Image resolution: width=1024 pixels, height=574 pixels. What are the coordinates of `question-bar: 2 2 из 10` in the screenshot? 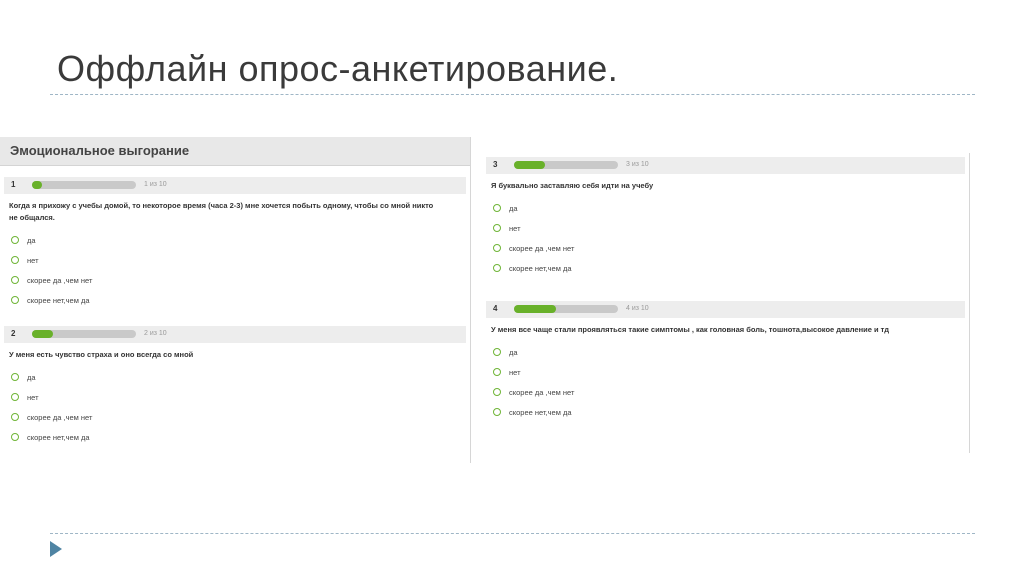 It's located at (235, 334).